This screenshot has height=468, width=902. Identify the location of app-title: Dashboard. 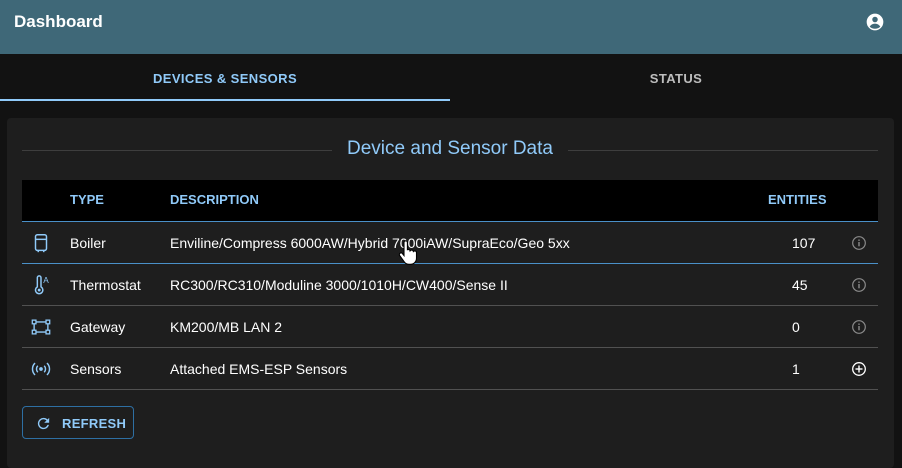
(58, 21).